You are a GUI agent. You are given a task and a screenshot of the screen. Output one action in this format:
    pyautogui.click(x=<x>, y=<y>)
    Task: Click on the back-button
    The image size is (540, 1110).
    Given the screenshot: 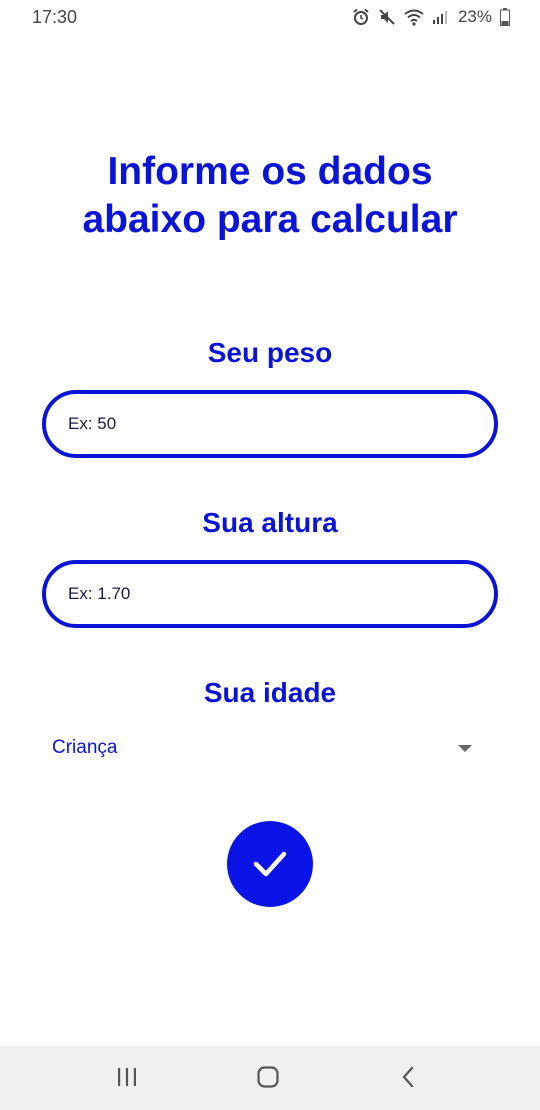 What is the action you would take?
    pyautogui.click(x=408, y=1079)
    